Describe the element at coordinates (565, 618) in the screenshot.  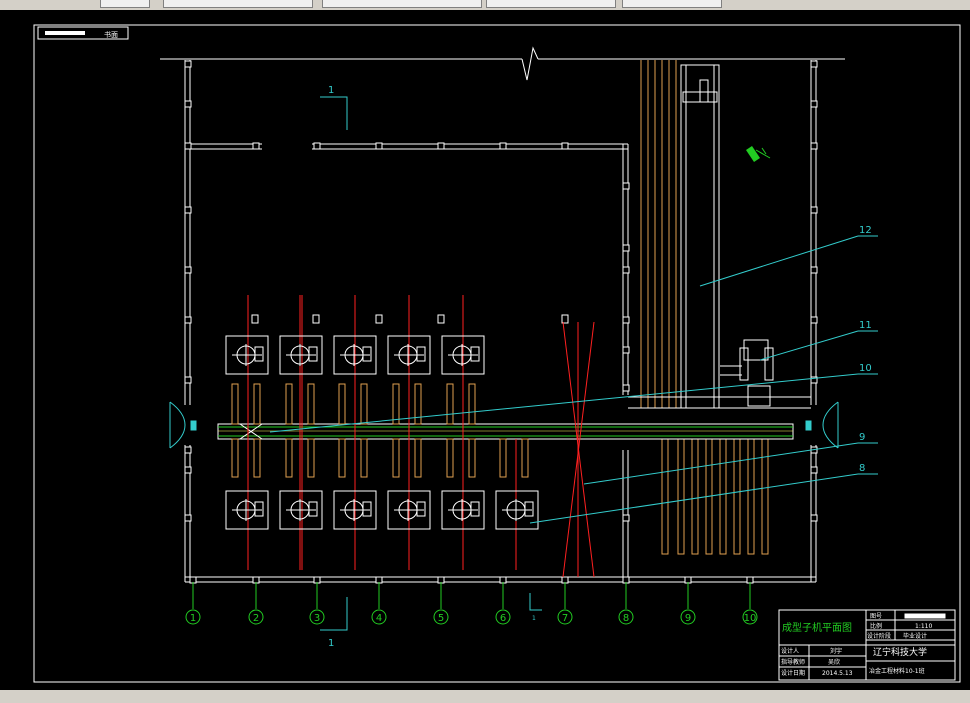
I see `axis-label: 7` at that location.